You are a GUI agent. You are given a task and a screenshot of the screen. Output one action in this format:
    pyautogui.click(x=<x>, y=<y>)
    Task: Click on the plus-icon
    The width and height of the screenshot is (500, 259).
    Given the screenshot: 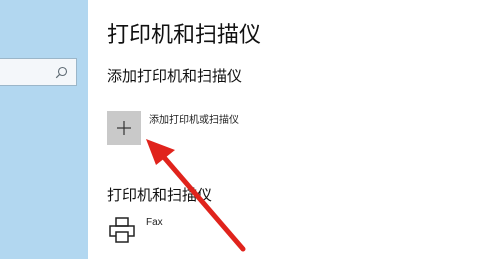 What is the action you would take?
    pyautogui.click(x=124, y=128)
    